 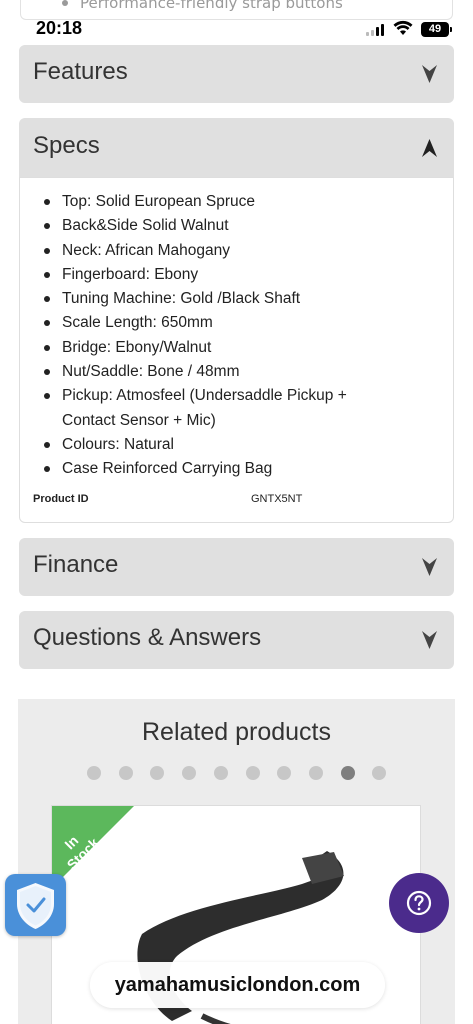 I want to click on browser-url-bar: yamahamusiclondon.com, so click(x=237, y=985).